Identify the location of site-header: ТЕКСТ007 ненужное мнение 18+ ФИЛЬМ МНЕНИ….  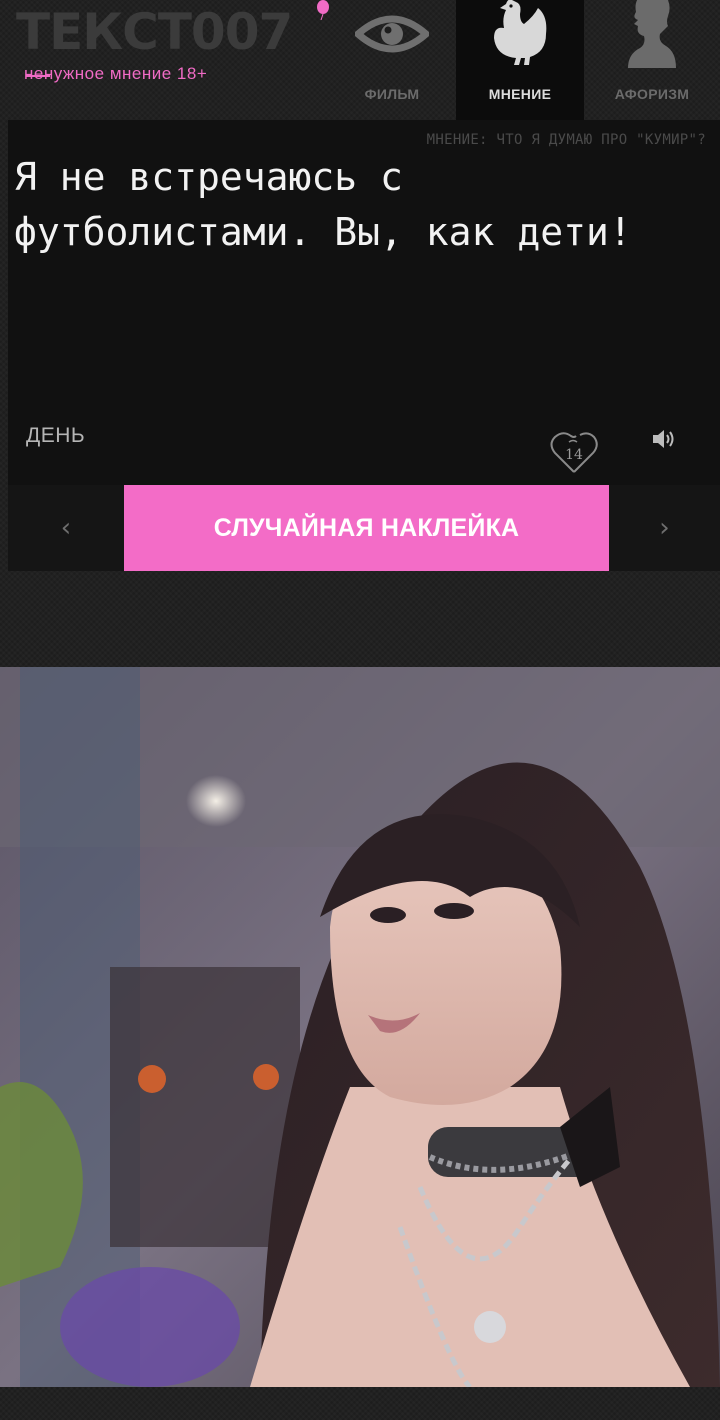
(360, 60).